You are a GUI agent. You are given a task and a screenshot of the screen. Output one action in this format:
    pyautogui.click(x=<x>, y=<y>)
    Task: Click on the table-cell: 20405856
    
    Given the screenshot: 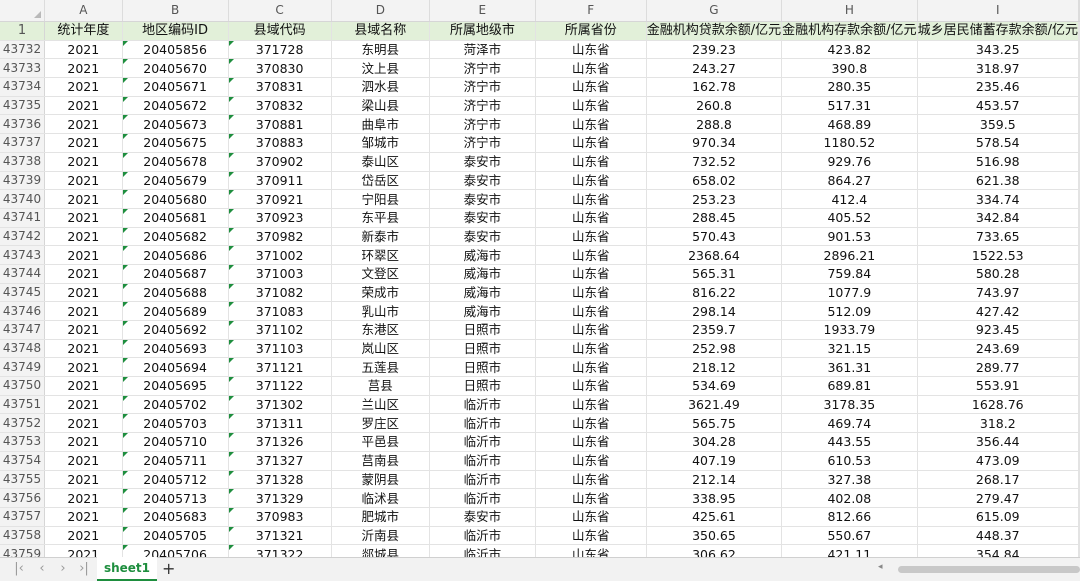 What is the action you would take?
    pyautogui.click(x=175, y=50)
    